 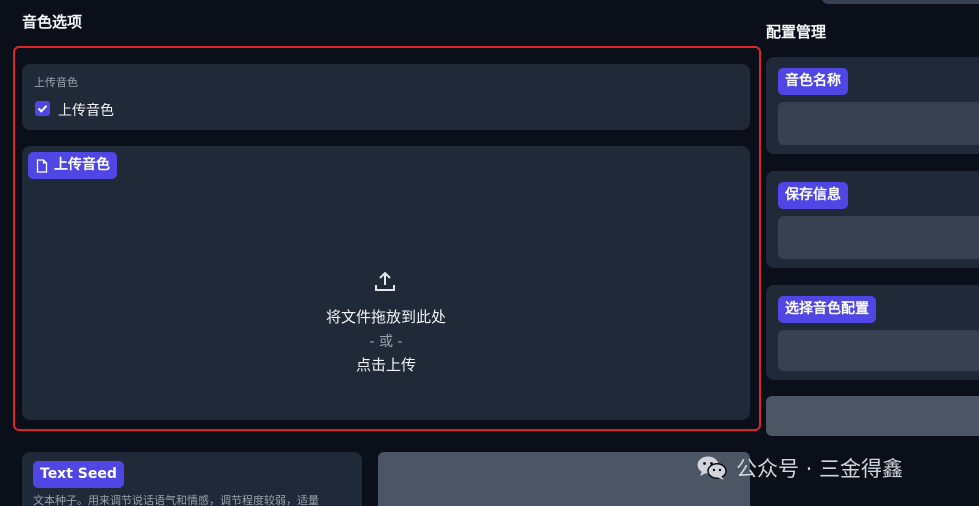 I want to click on voice-name-group: 音色名称, so click(x=872, y=105).